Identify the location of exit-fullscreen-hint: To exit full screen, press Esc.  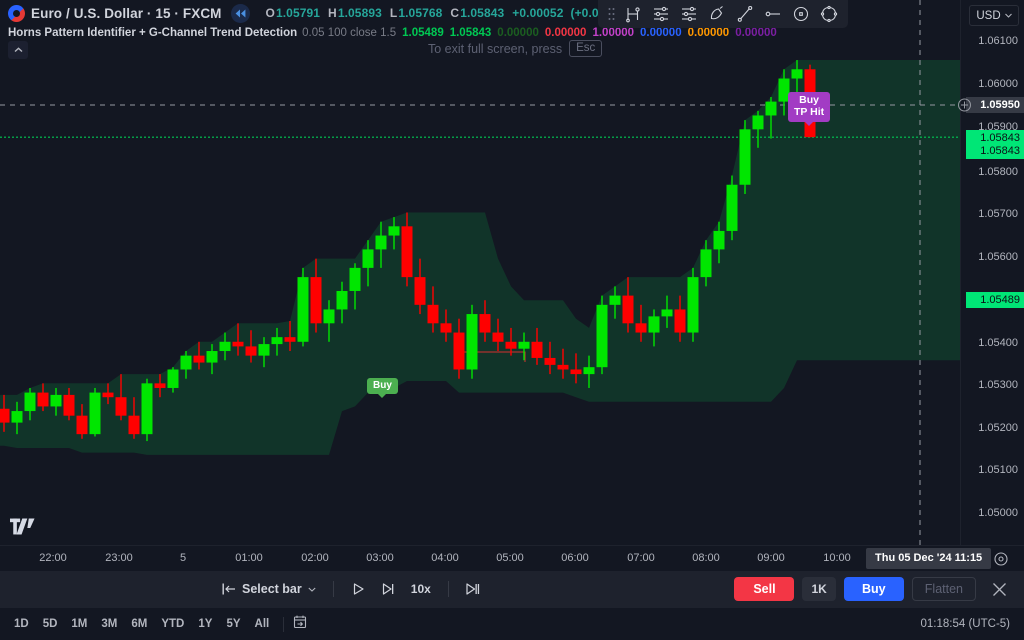
(515, 48).